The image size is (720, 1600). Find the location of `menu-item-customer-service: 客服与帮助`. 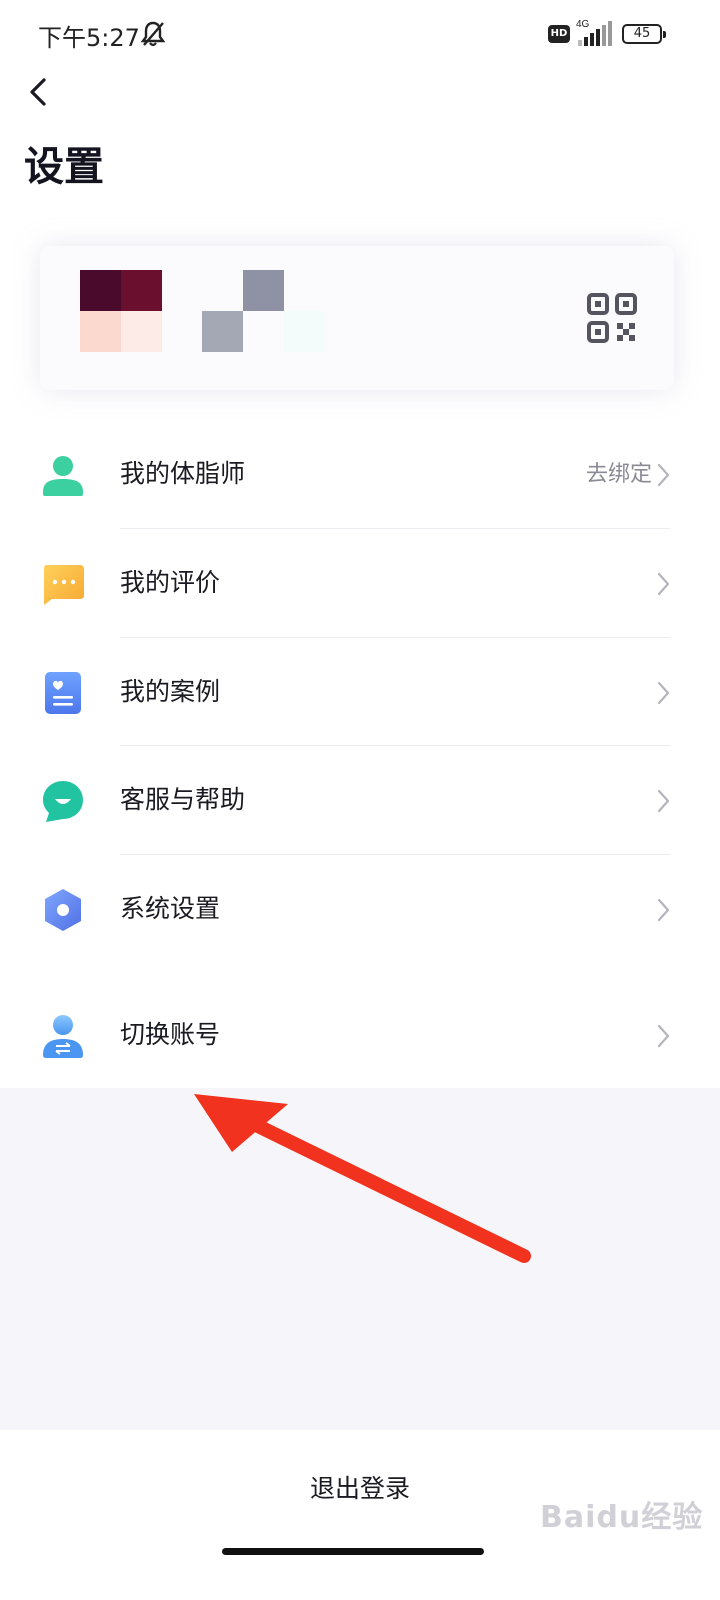

menu-item-customer-service: 客服与帮助 is located at coordinates (360, 800).